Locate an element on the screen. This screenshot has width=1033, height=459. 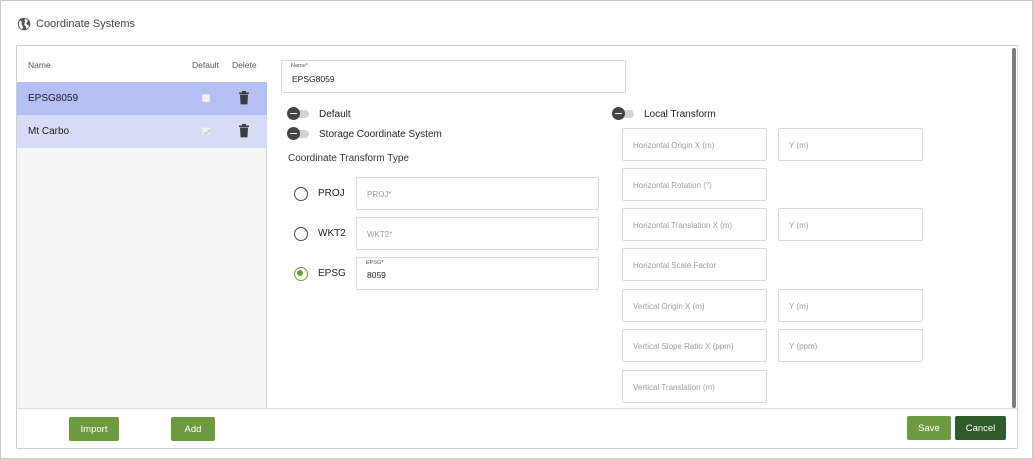
save-button: Save is located at coordinates (929, 428).